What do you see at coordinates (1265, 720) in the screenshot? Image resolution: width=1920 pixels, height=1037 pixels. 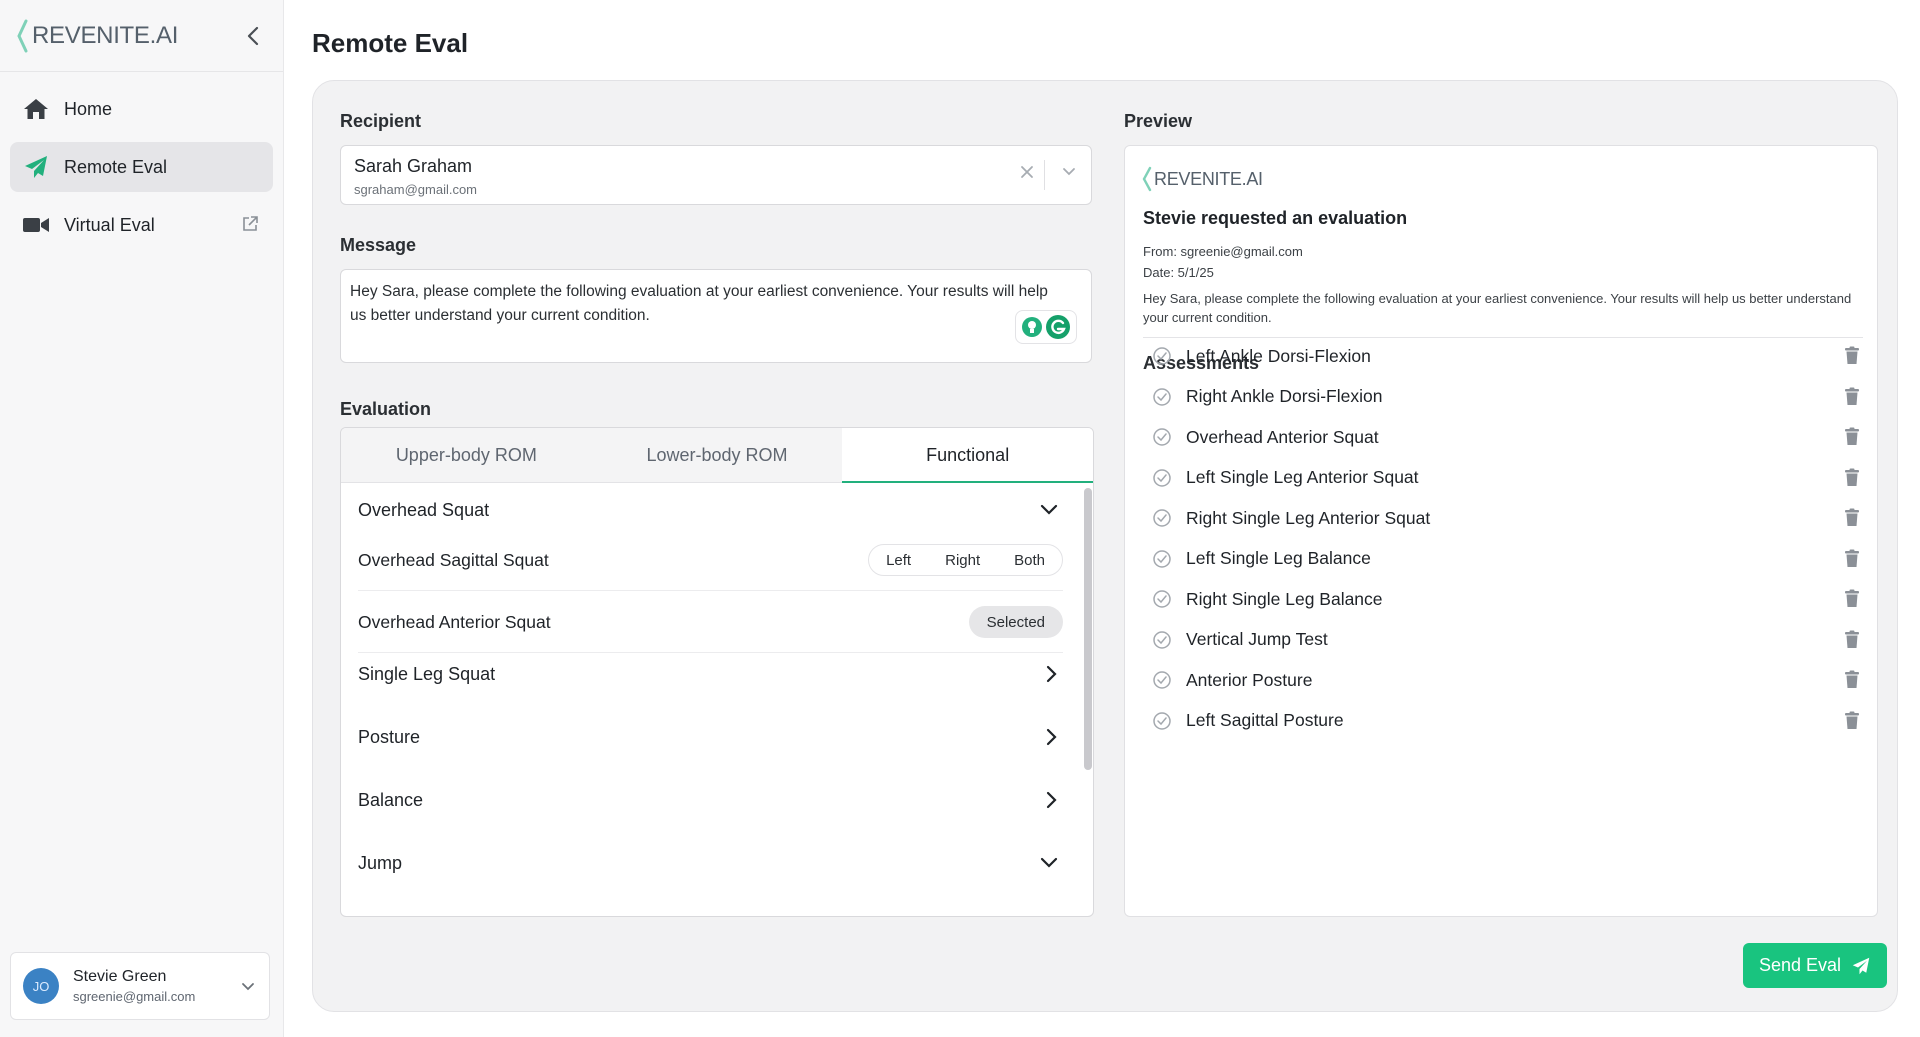 I see `assessment-name: Left Sagittal Posture` at bounding box center [1265, 720].